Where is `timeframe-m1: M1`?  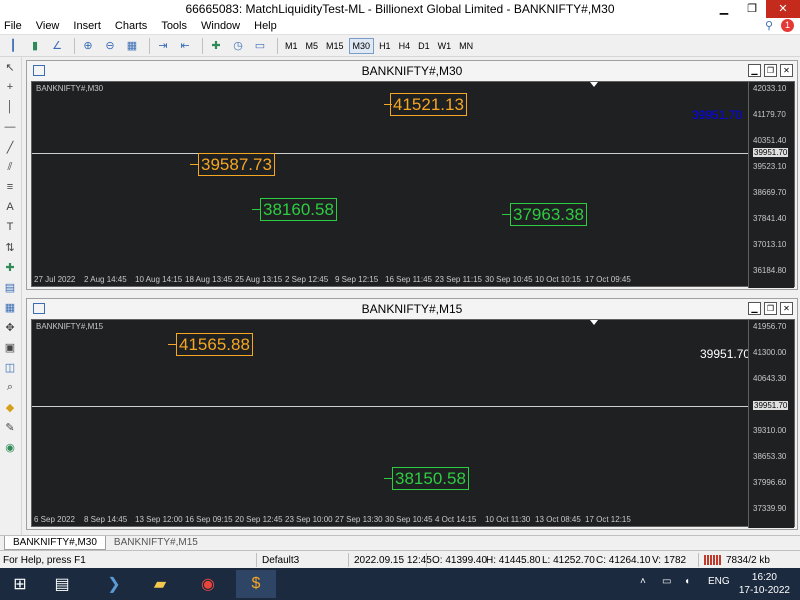
timeframe-m1: M1 is located at coordinates (291, 46).